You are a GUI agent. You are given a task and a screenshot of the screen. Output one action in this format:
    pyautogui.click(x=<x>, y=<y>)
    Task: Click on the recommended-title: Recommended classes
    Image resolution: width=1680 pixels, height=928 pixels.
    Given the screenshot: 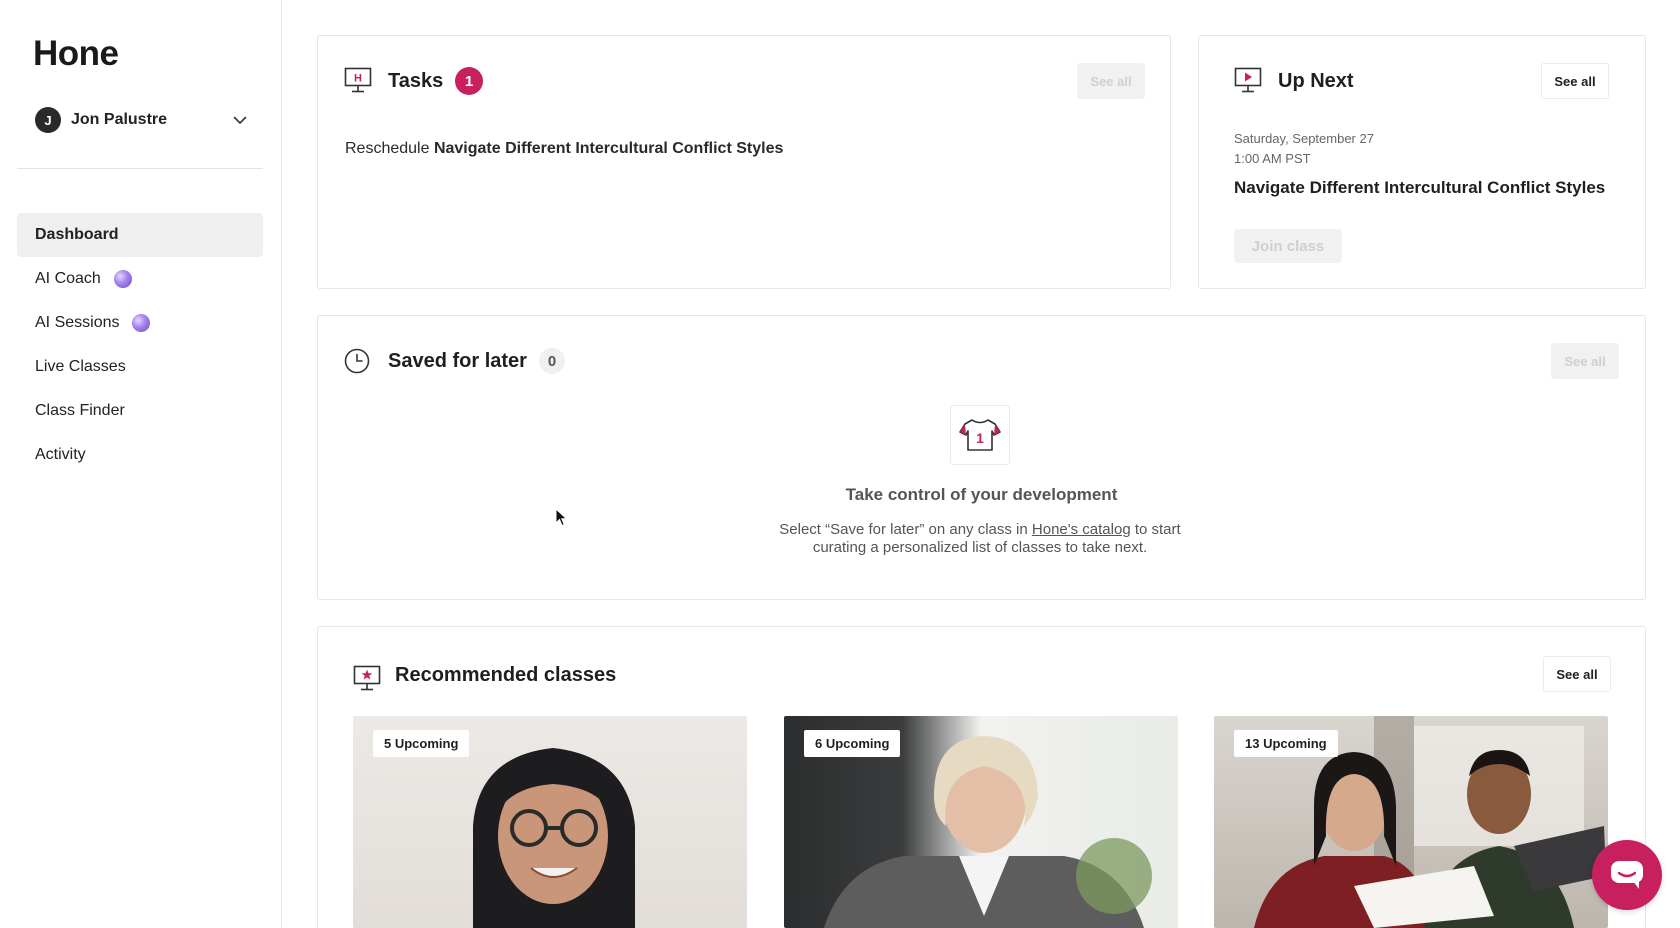 What is the action you would take?
    pyautogui.click(x=506, y=675)
    